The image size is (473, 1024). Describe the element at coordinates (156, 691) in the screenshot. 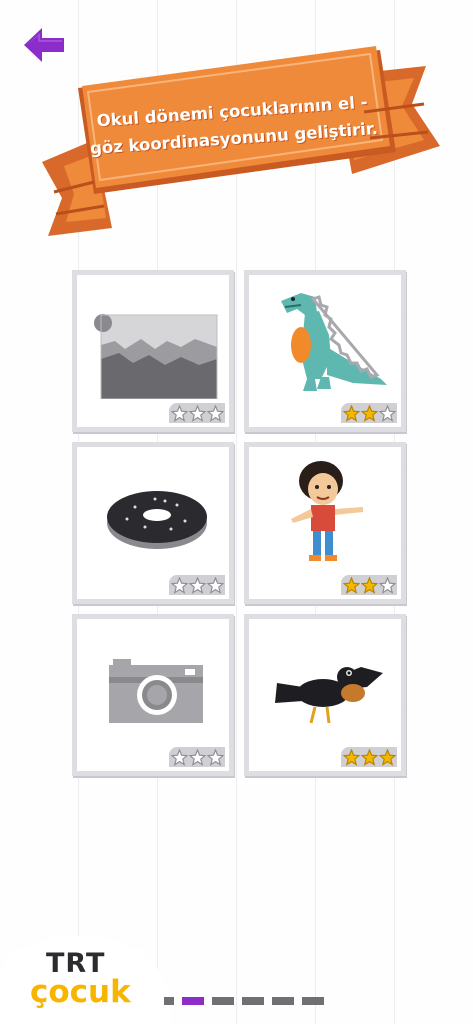

I see `camera-picture` at that location.